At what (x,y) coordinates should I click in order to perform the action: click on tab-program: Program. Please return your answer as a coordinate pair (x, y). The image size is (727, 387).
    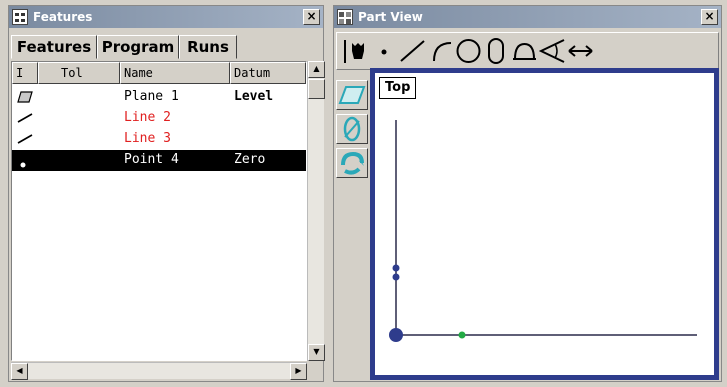
    Looking at the image, I should click on (138, 47).